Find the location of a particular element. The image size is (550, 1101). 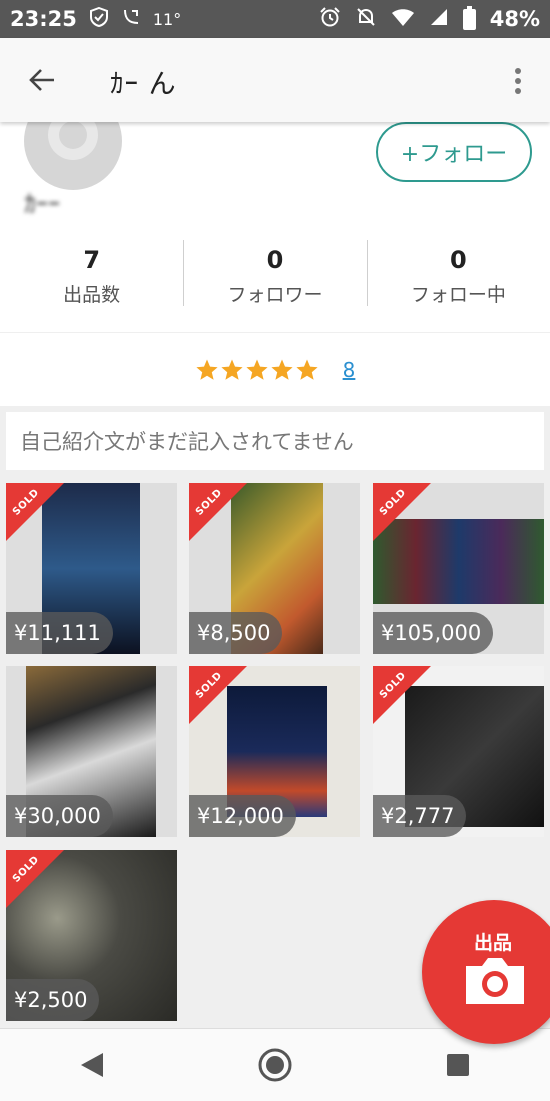

stat-label: 出品数 is located at coordinates (92, 295).